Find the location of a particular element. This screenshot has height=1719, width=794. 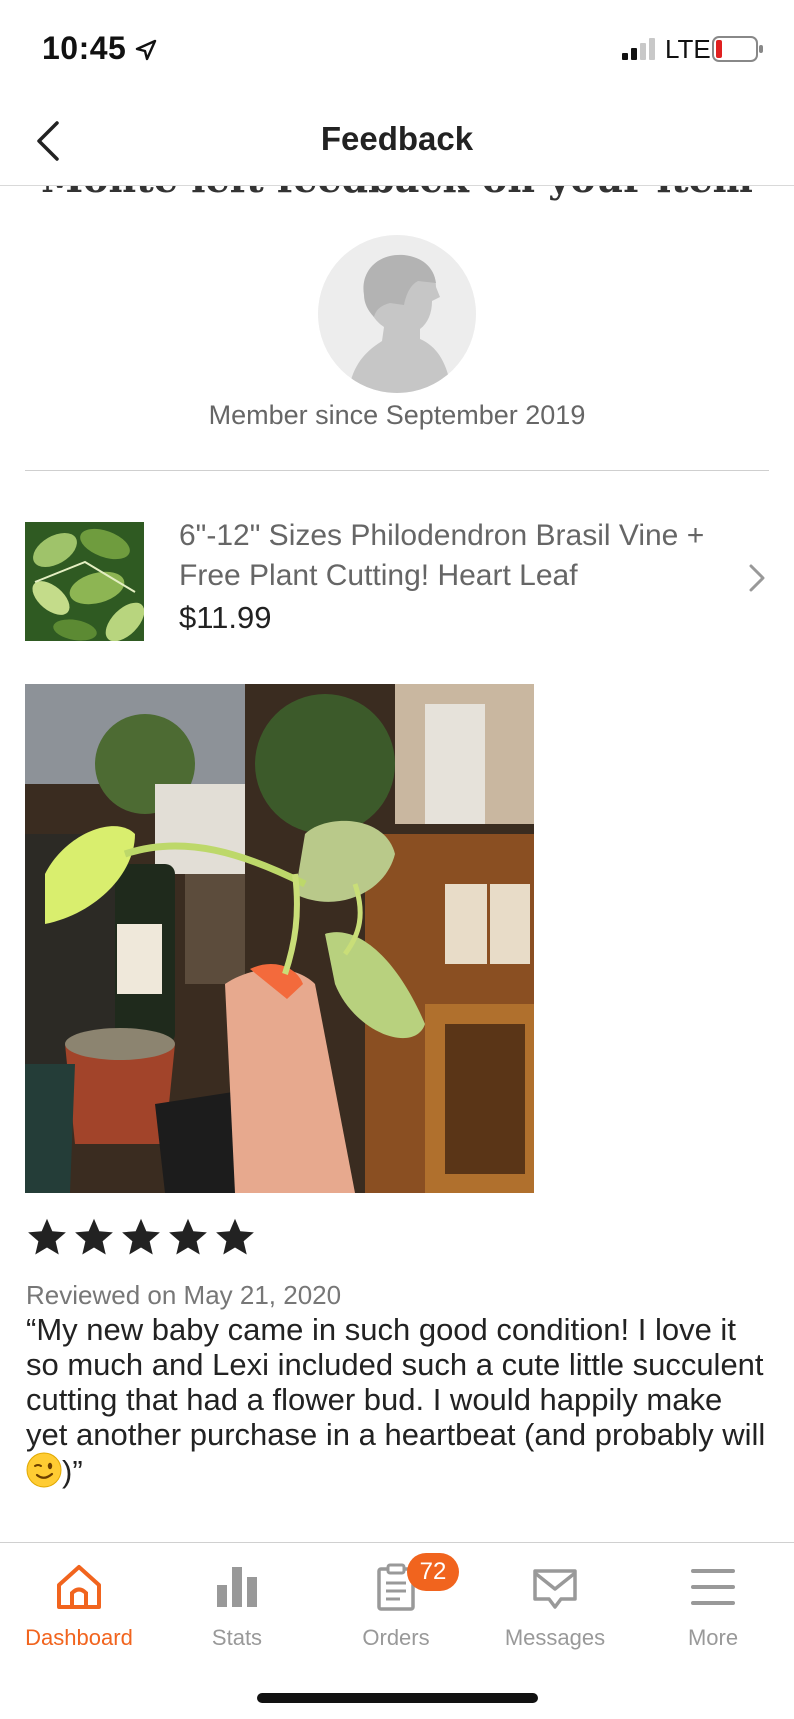

default-profile-icon is located at coordinates (397, 314).